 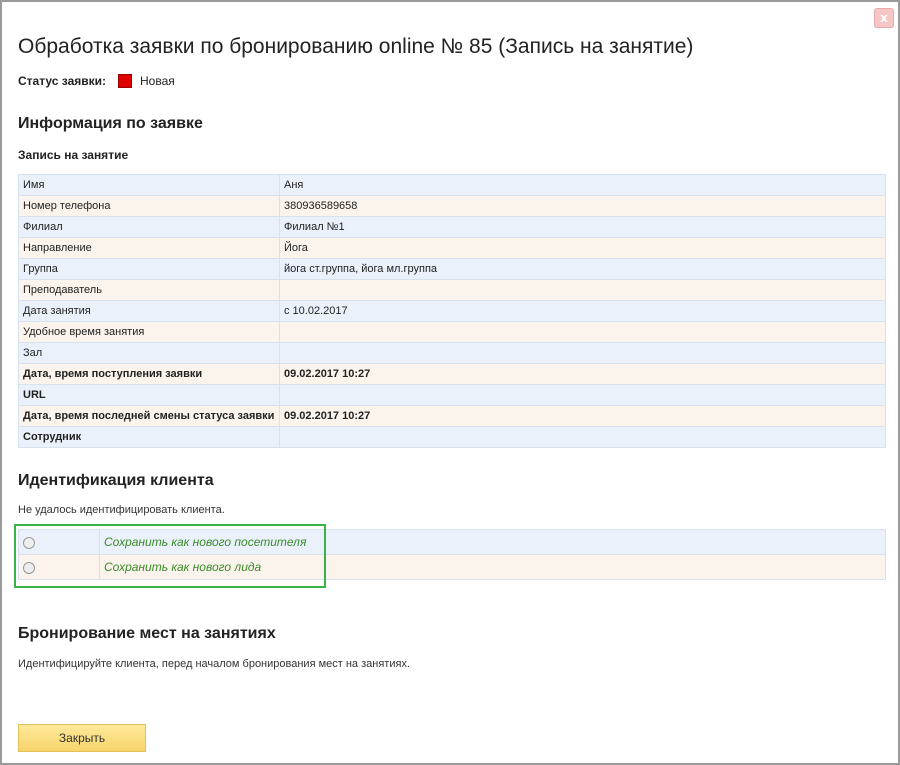 I want to click on table-row: Направление Йога, so click(x=452, y=248).